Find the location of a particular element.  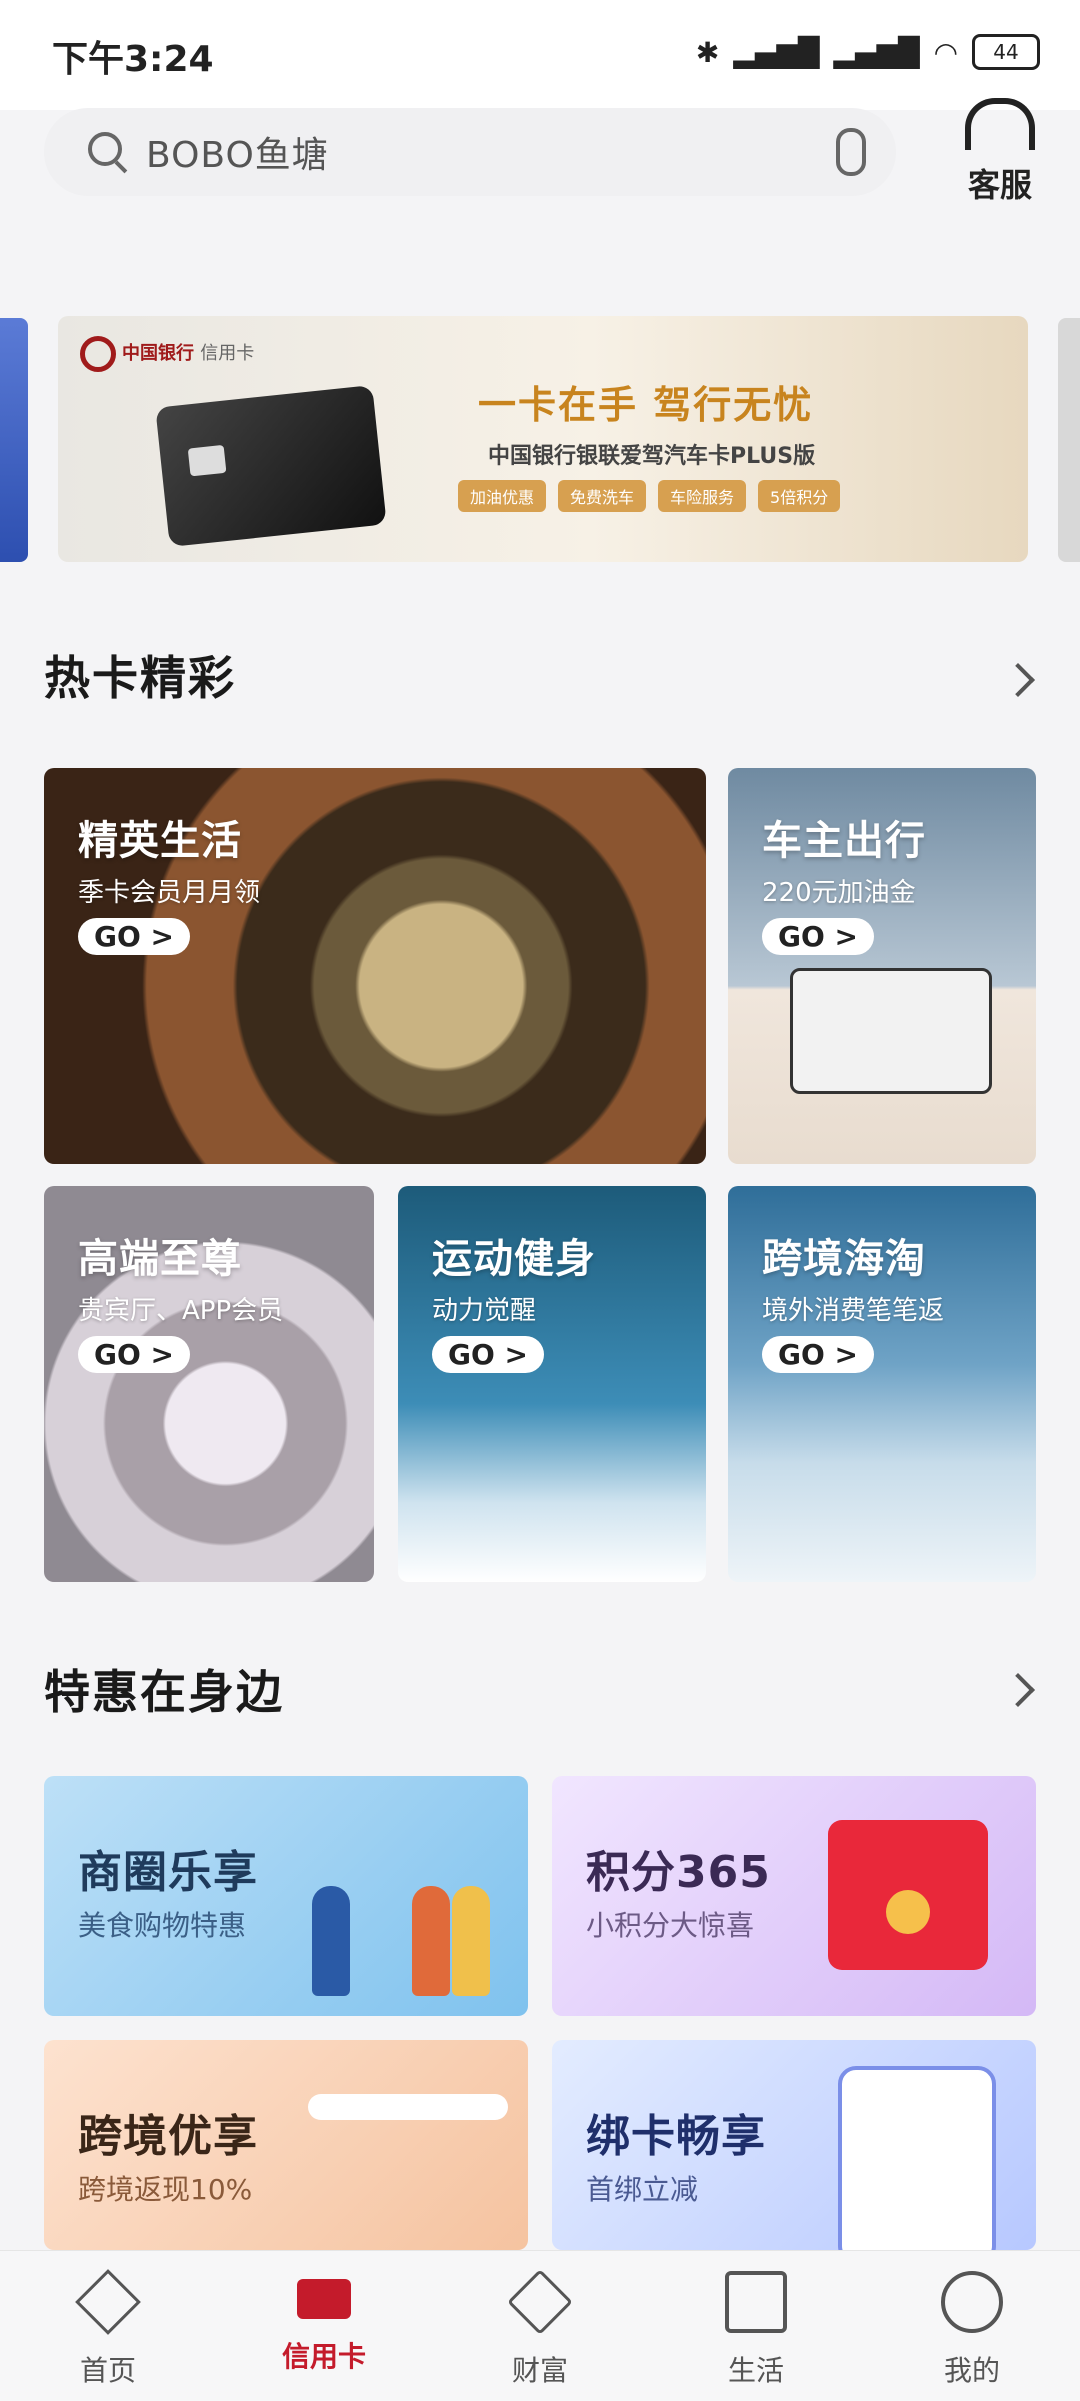

signal-icon-2: ▂▄▆█ is located at coordinates (876, 52).